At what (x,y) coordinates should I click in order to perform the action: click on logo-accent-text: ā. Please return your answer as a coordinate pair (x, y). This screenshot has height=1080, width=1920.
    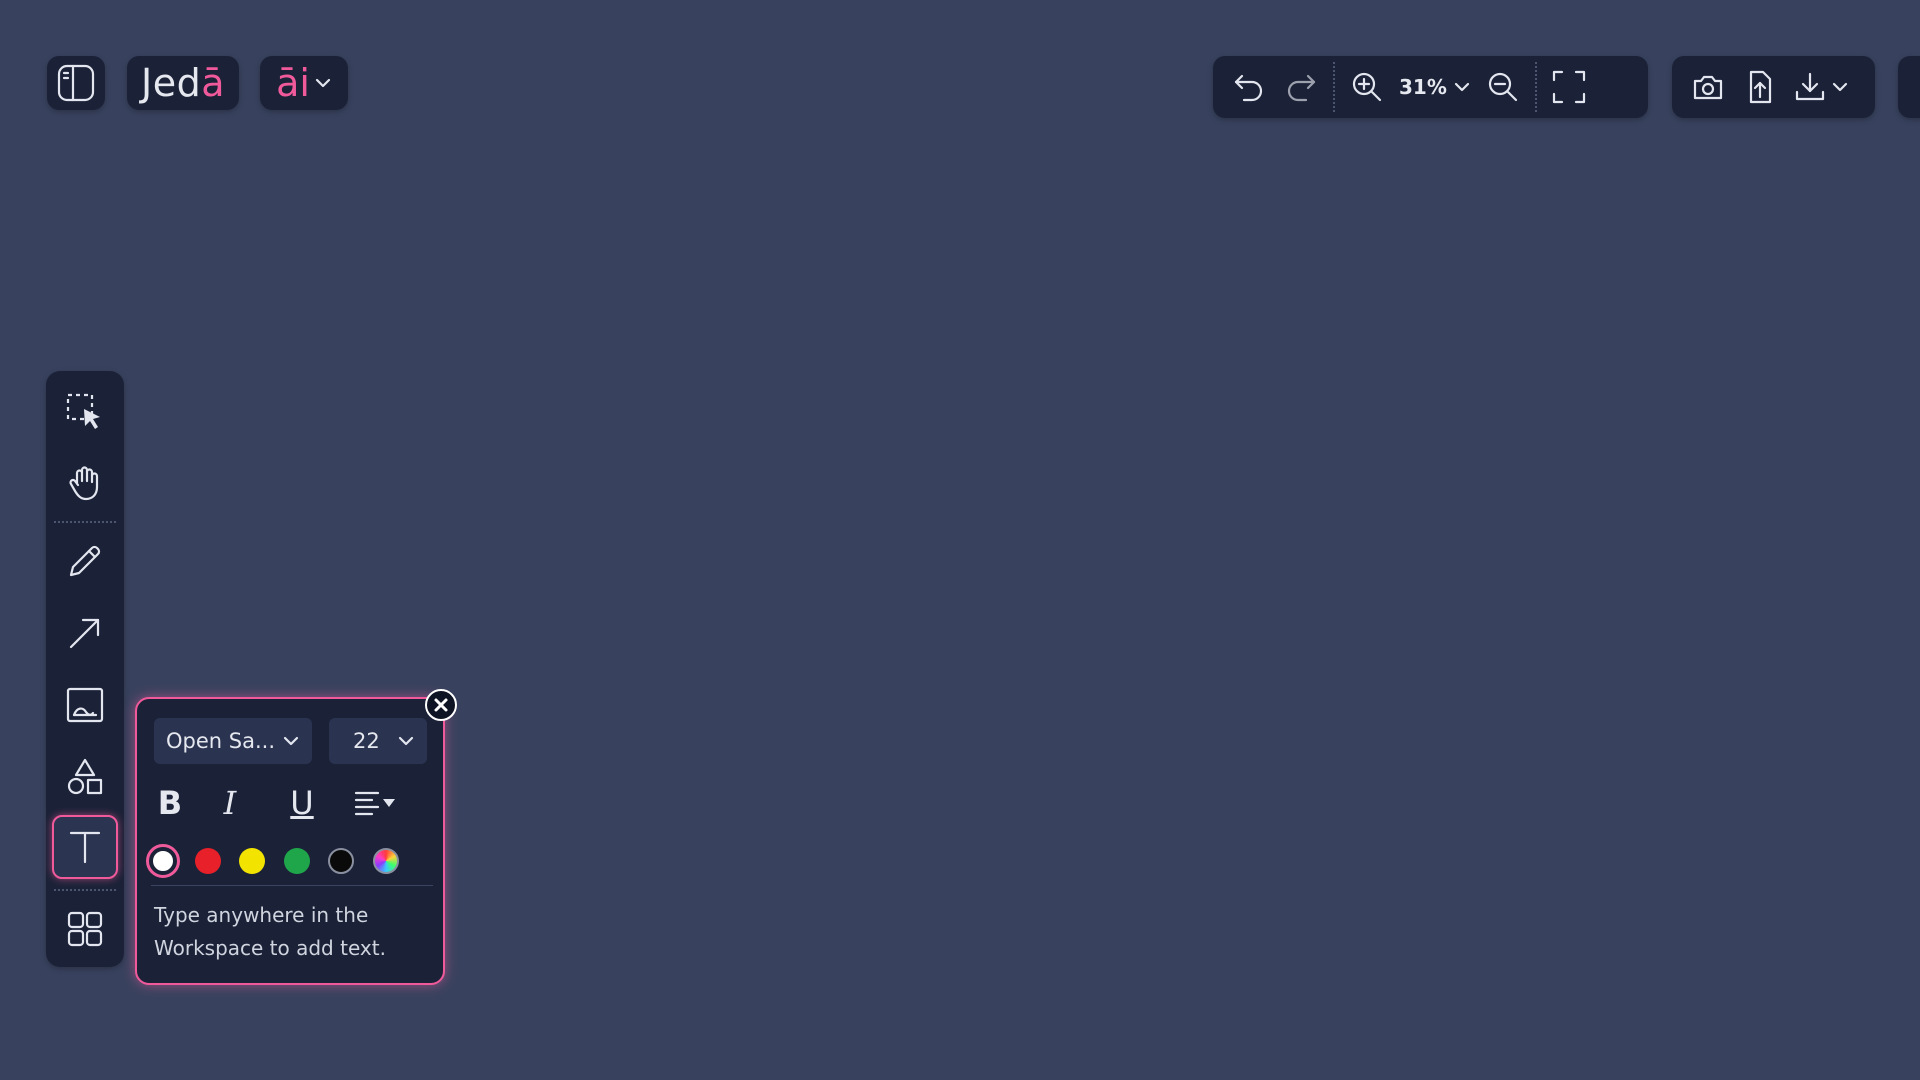
    Looking at the image, I should click on (213, 83).